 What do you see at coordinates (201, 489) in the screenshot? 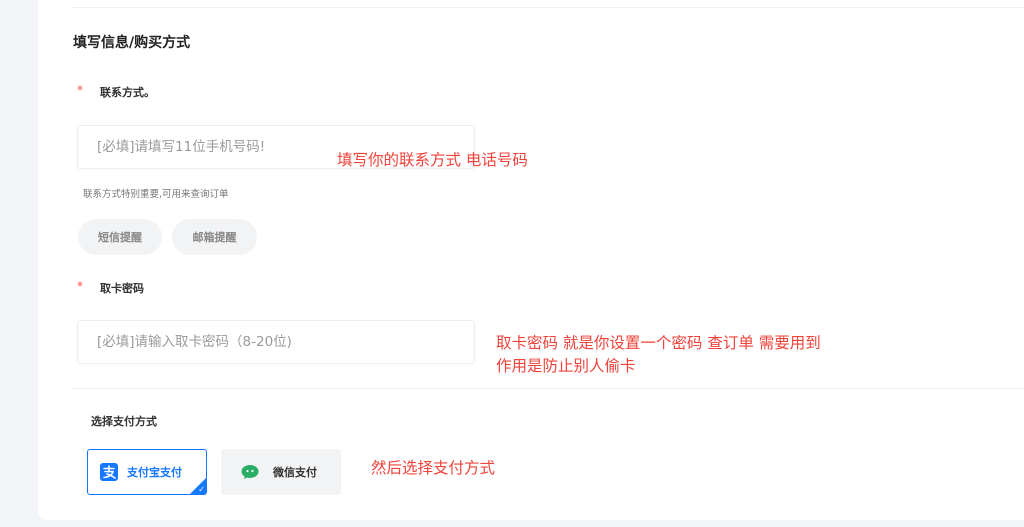
I see `check-icon: ✓` at bounding box center [201, 489].